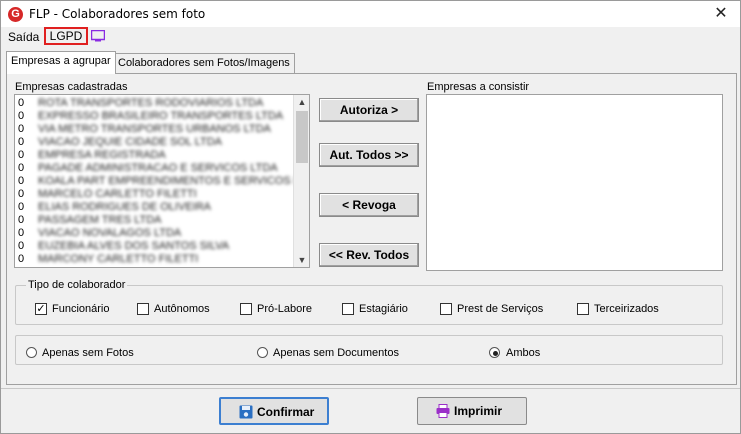  What do you see at coordinates (81, 309) in the screenshot?
I see `checkbox-funcionario-label: Funcionário` at bounding box center [81, 309].